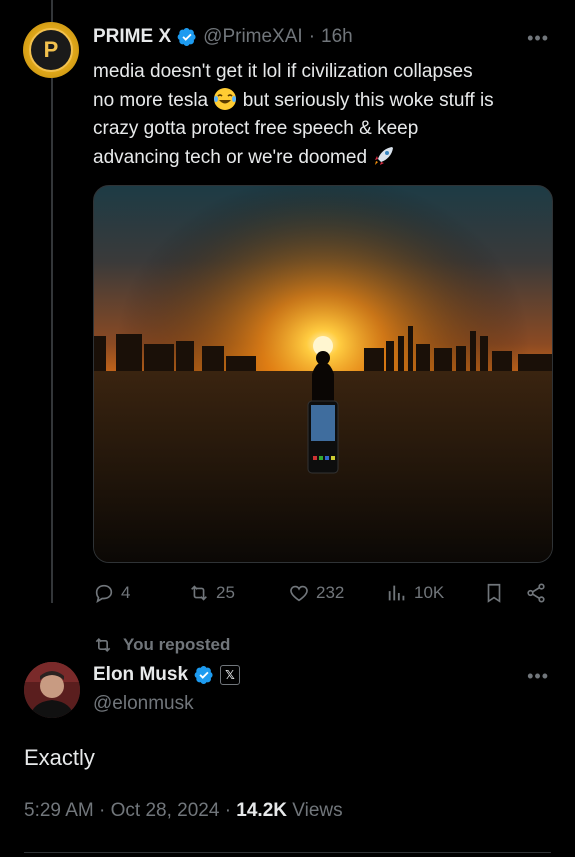  What do you see at coordinates (132, 37) in the screenshot?
I see `parent-display-name: PRIME X` at bounding box center [132, 37].